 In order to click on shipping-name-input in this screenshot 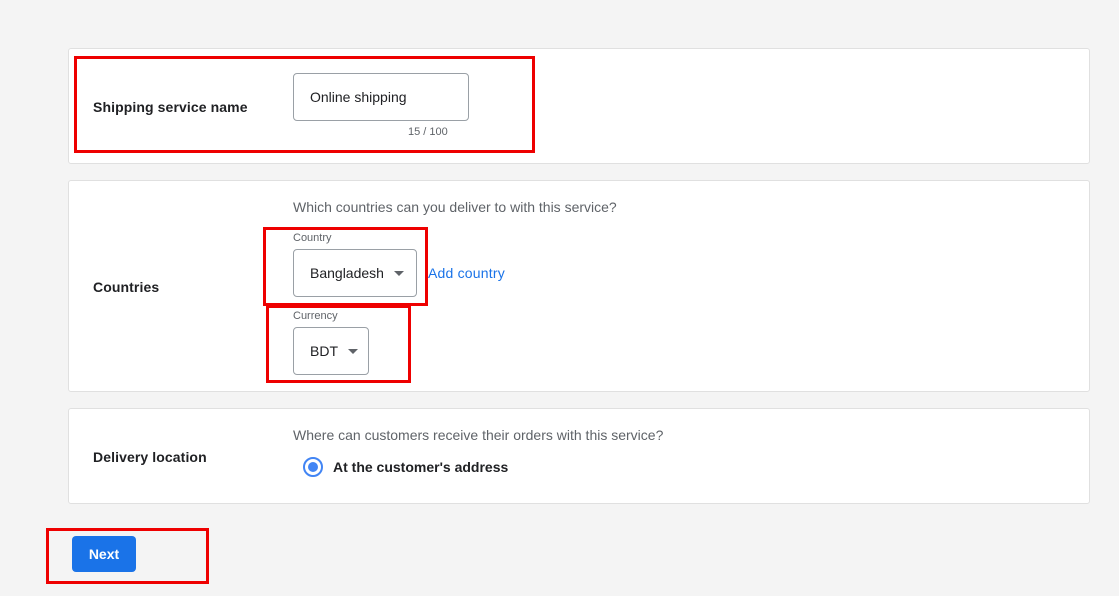, I will do `click(381, 97)`.